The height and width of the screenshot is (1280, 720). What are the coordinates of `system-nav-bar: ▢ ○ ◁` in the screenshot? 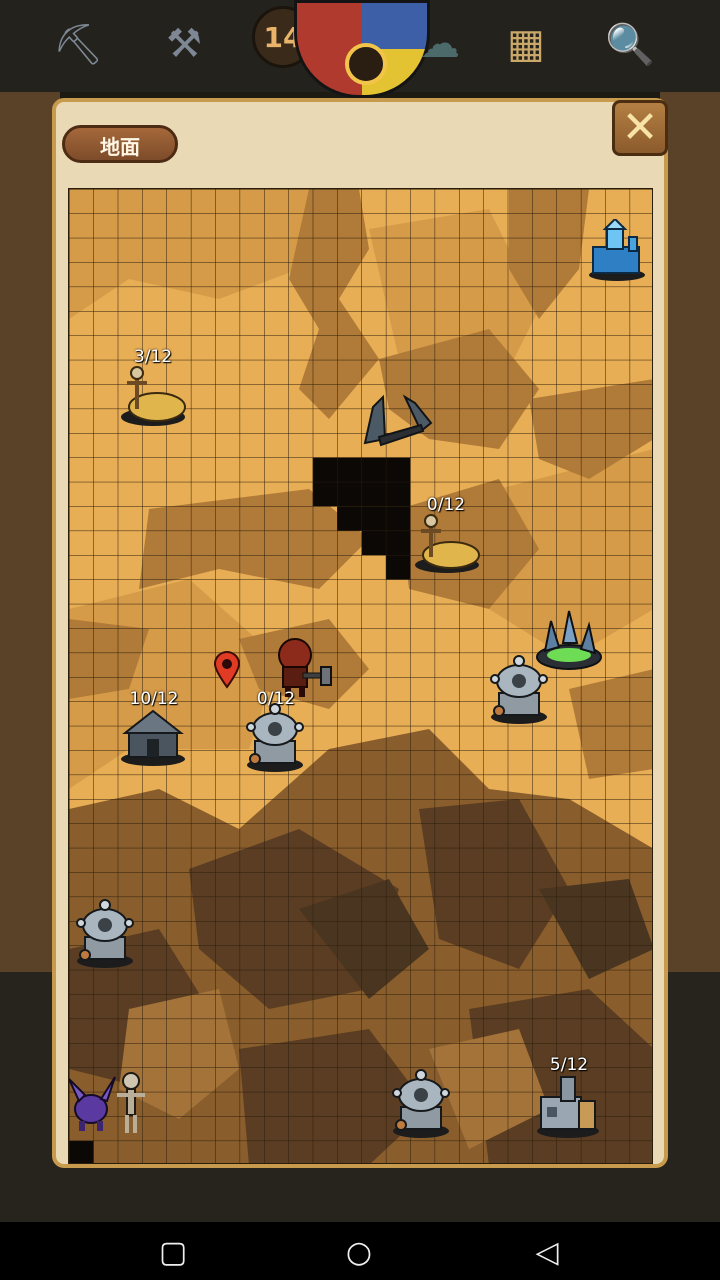 It's located at (360, 1251).